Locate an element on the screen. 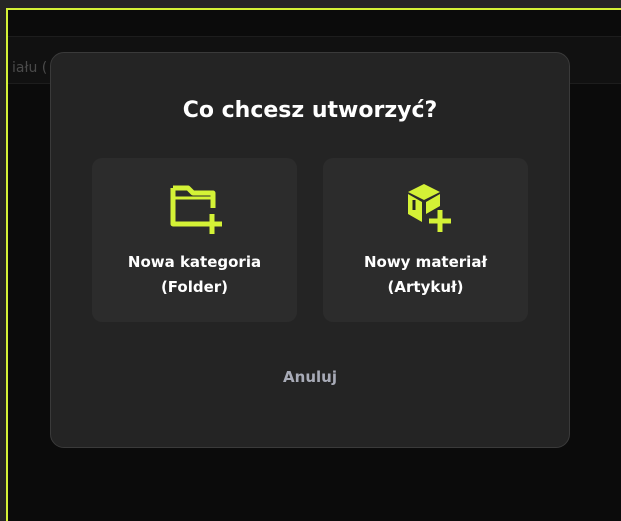  new-category-label: Nowa kategoria (Folder) is located at coordinates (194, 274).